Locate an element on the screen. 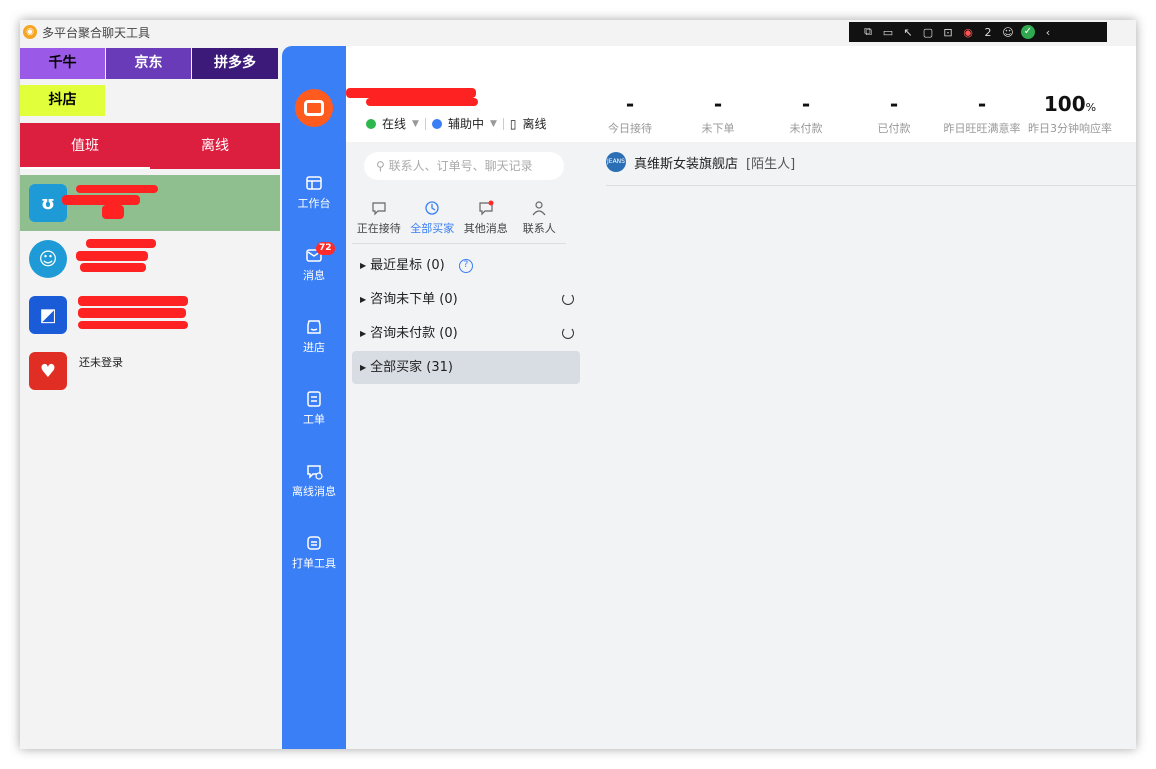 The image size is (1156, 769). tab-contacts: 联系人 is located at coordinates (540, 221).